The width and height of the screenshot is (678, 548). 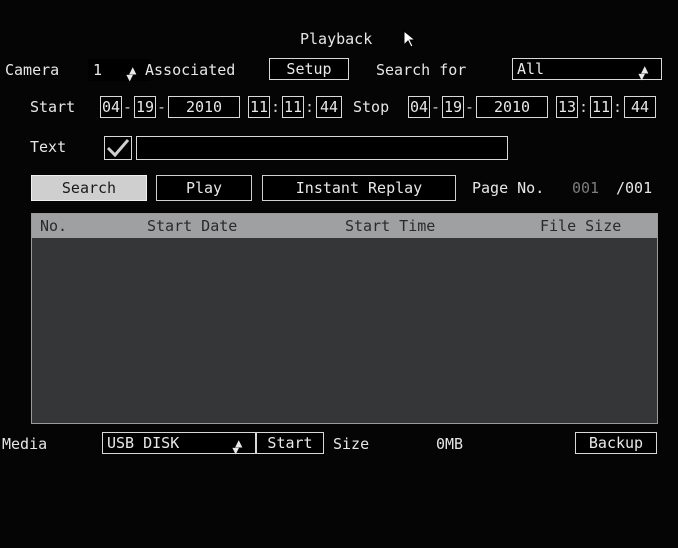 I want to click on media-start-button: Start, so click(x=290, y=443).